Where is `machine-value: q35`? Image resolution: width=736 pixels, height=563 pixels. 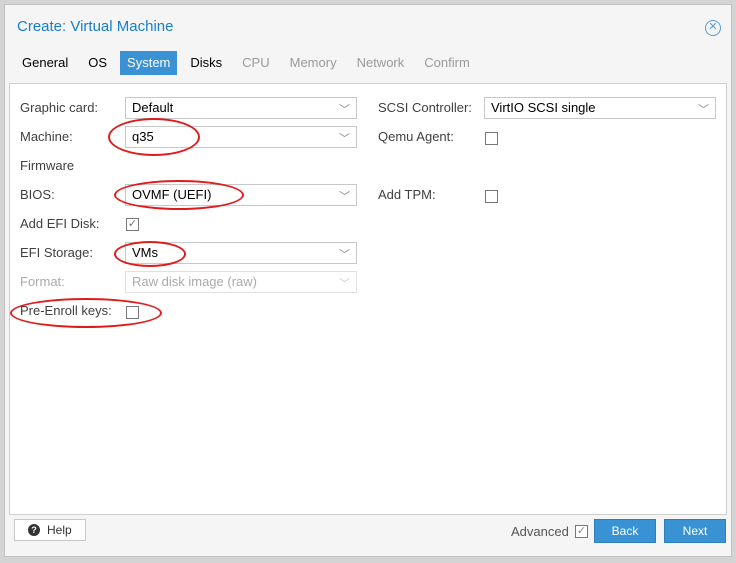
machine-value: q35 is located at coordinates (143, 136).